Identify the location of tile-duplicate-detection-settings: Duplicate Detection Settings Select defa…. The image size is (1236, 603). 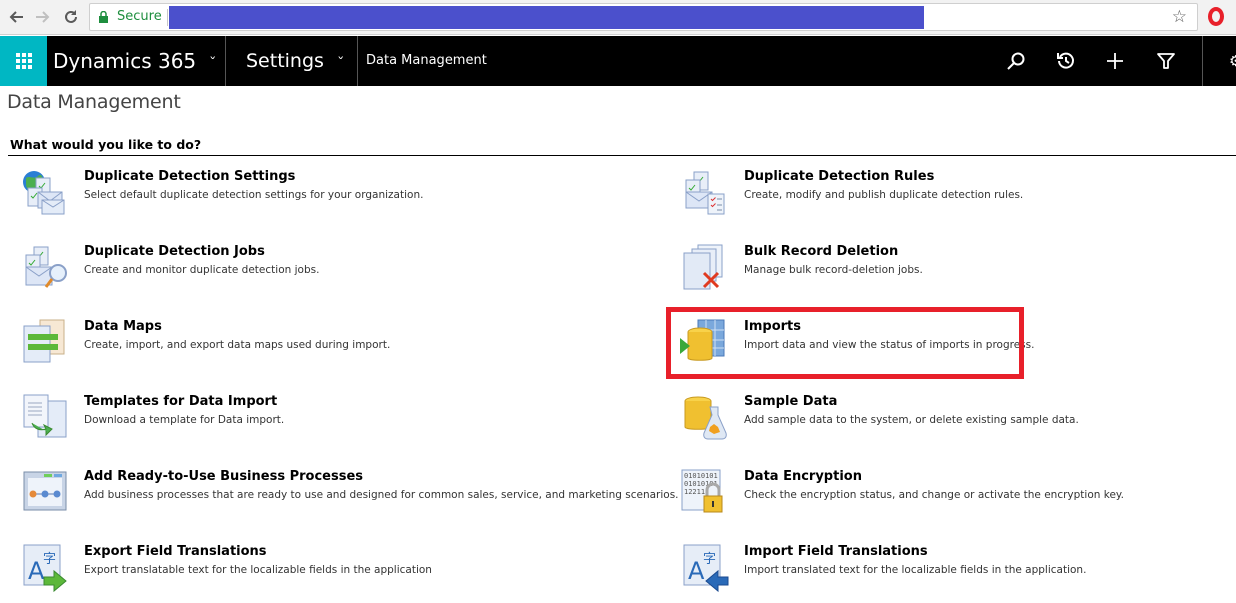
(330, 198).